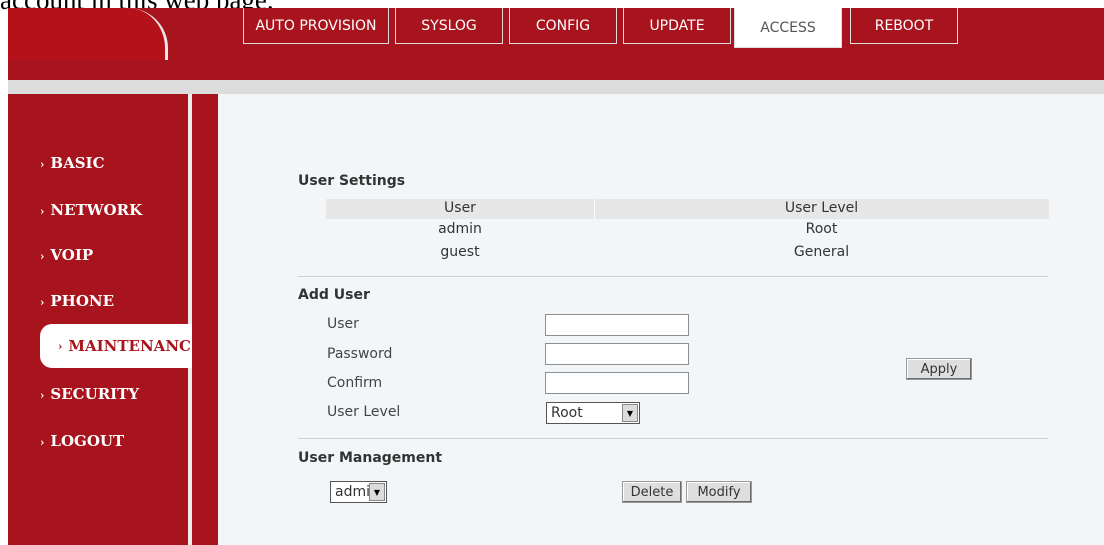 The height and width of the screenshot is (545, 1104). Describe the element at coordinates (352, 181) in the screenshot. I see `user-settings-title: User Settings` at that location.